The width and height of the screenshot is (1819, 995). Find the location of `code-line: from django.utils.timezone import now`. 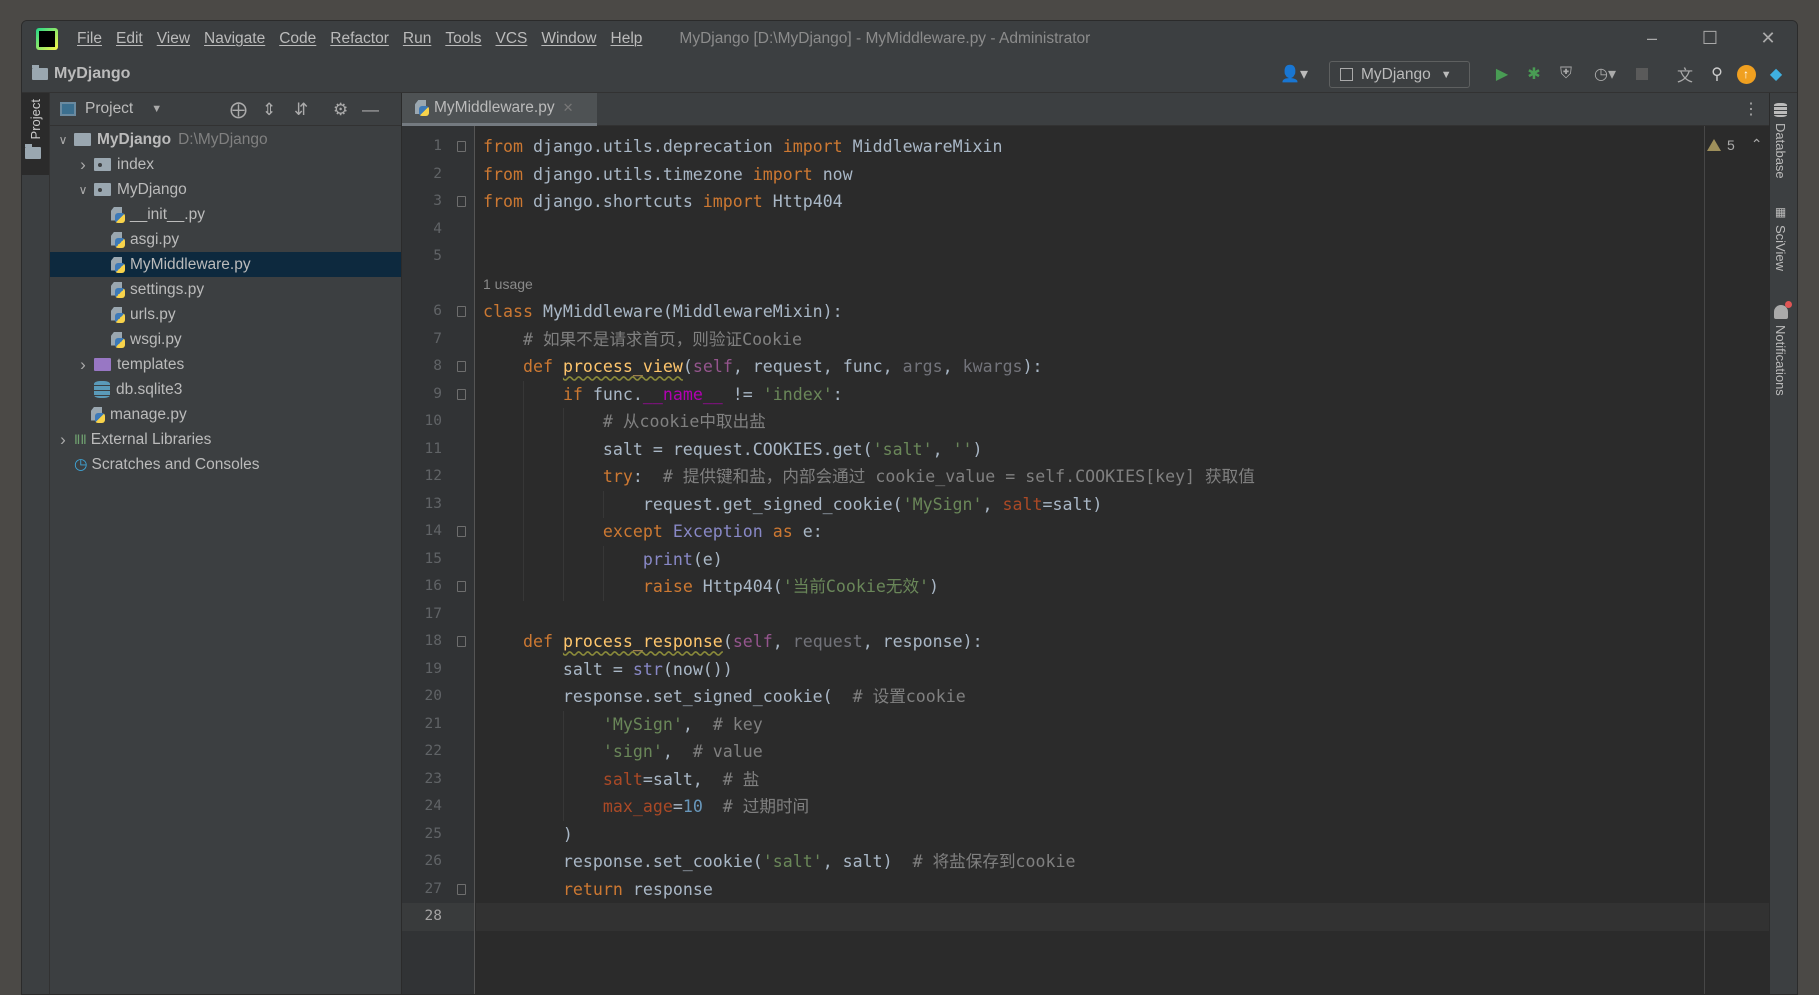

code-line: from django.utils.timezone import now is located at coordinates (668, 175).